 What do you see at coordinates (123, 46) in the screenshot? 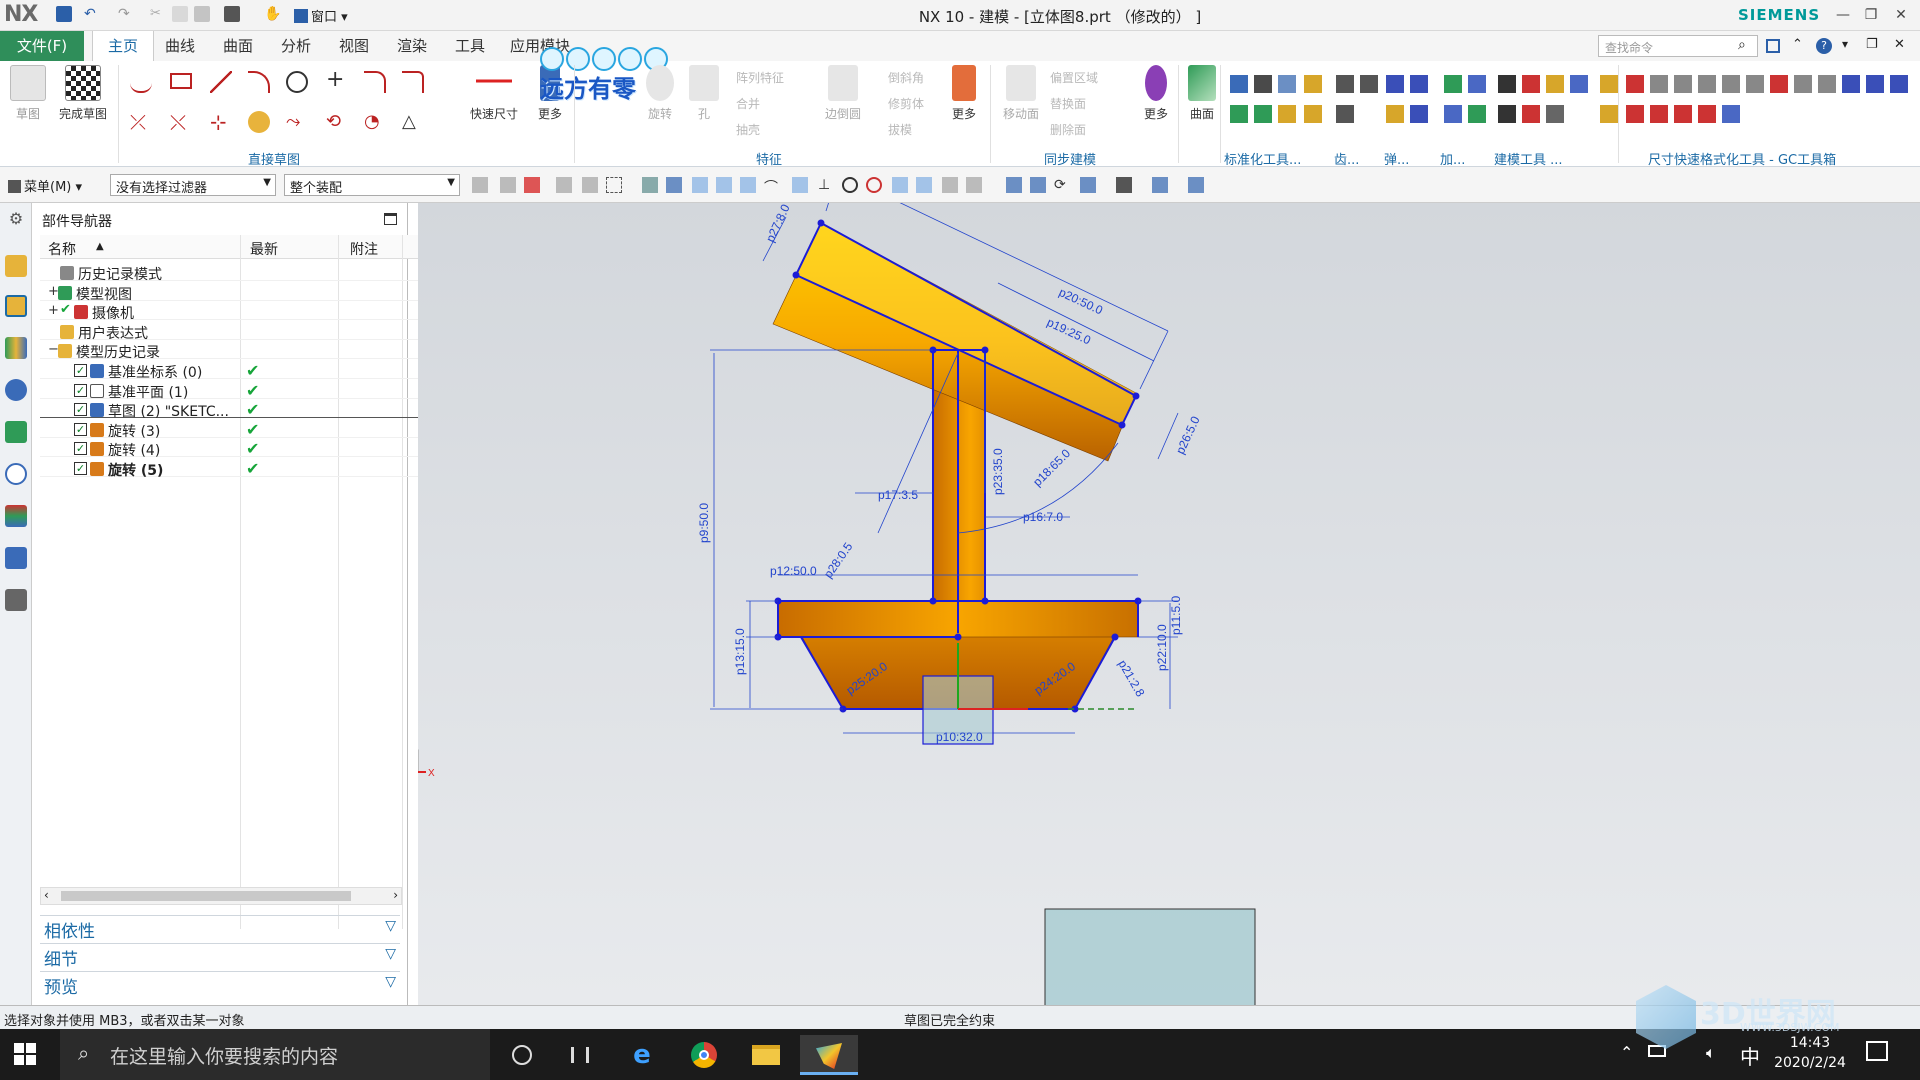
I see `tab-home: 主页` at bounding box center [123, 46].